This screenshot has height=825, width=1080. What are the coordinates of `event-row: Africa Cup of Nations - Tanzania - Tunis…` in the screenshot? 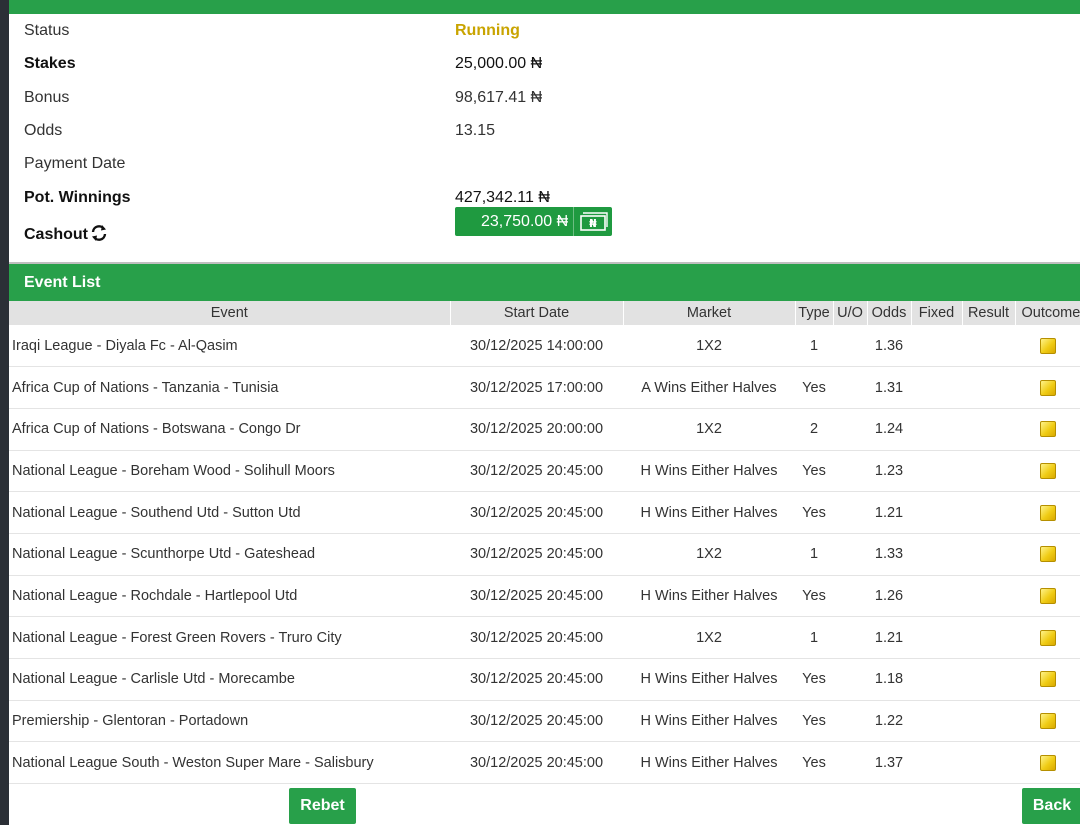 It's located at (544, 387).